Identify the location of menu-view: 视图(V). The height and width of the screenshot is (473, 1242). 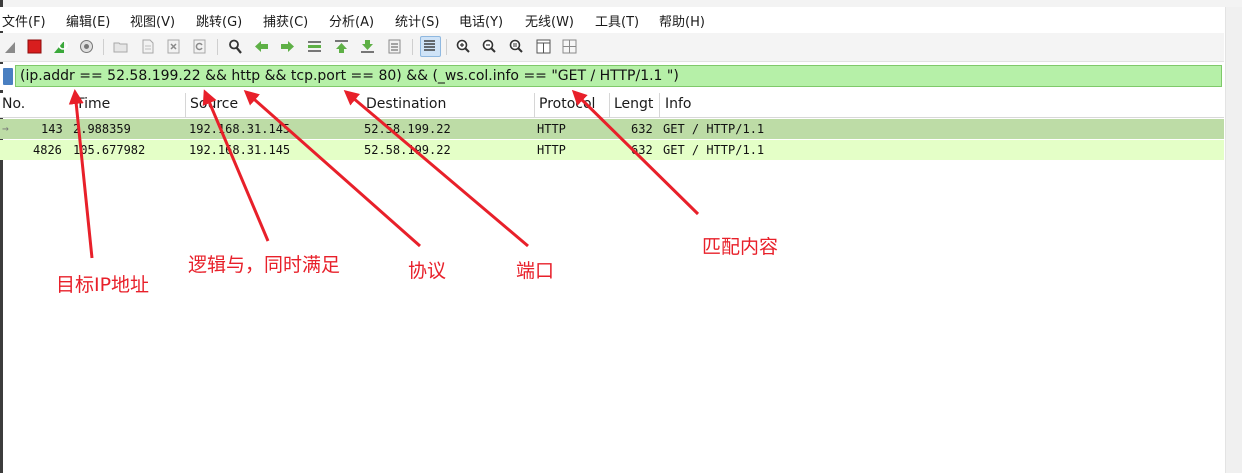
(152, 20).